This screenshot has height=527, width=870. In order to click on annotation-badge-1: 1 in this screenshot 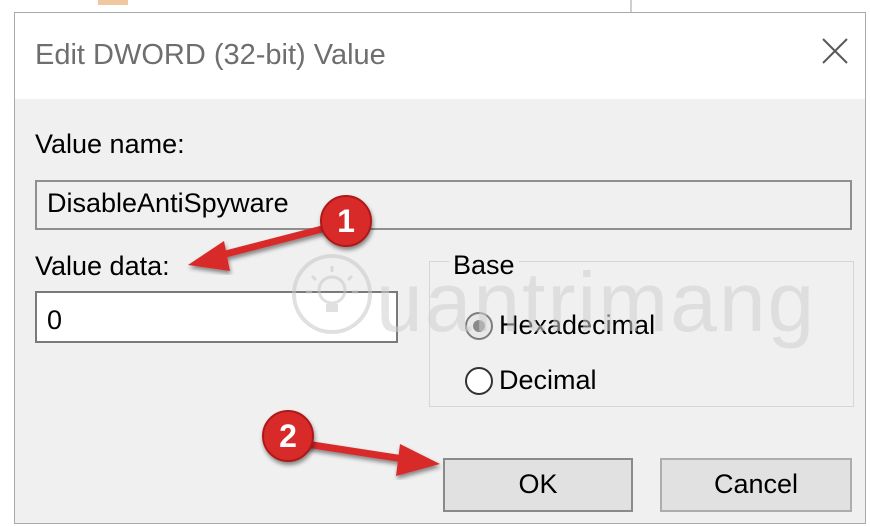, I will do `click(346, 221)`.